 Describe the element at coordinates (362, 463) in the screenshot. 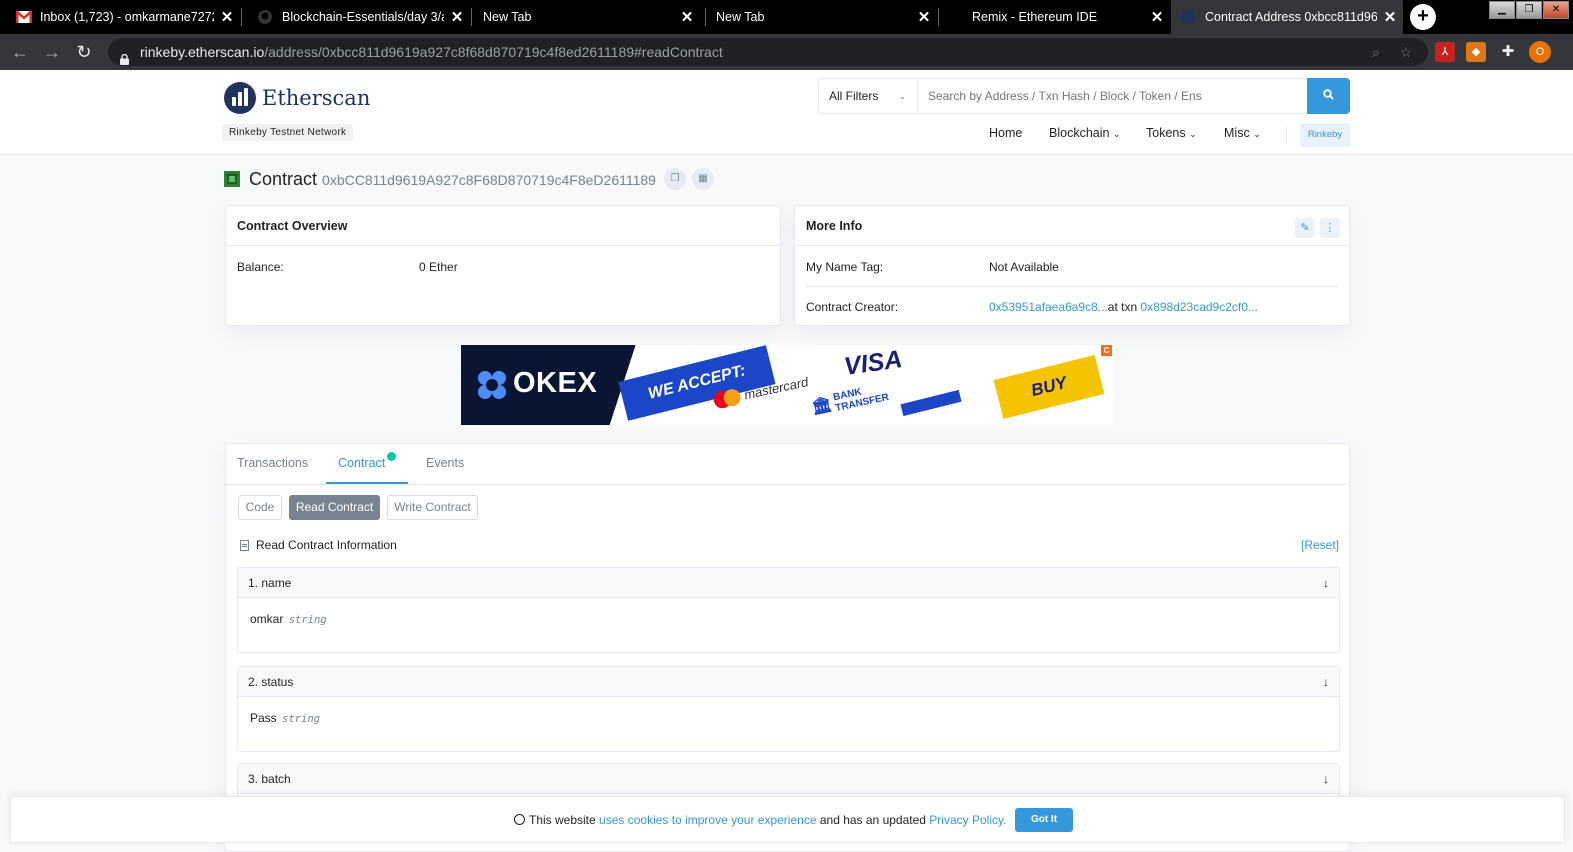

I see `tab-contract-label: Contract` at that location.